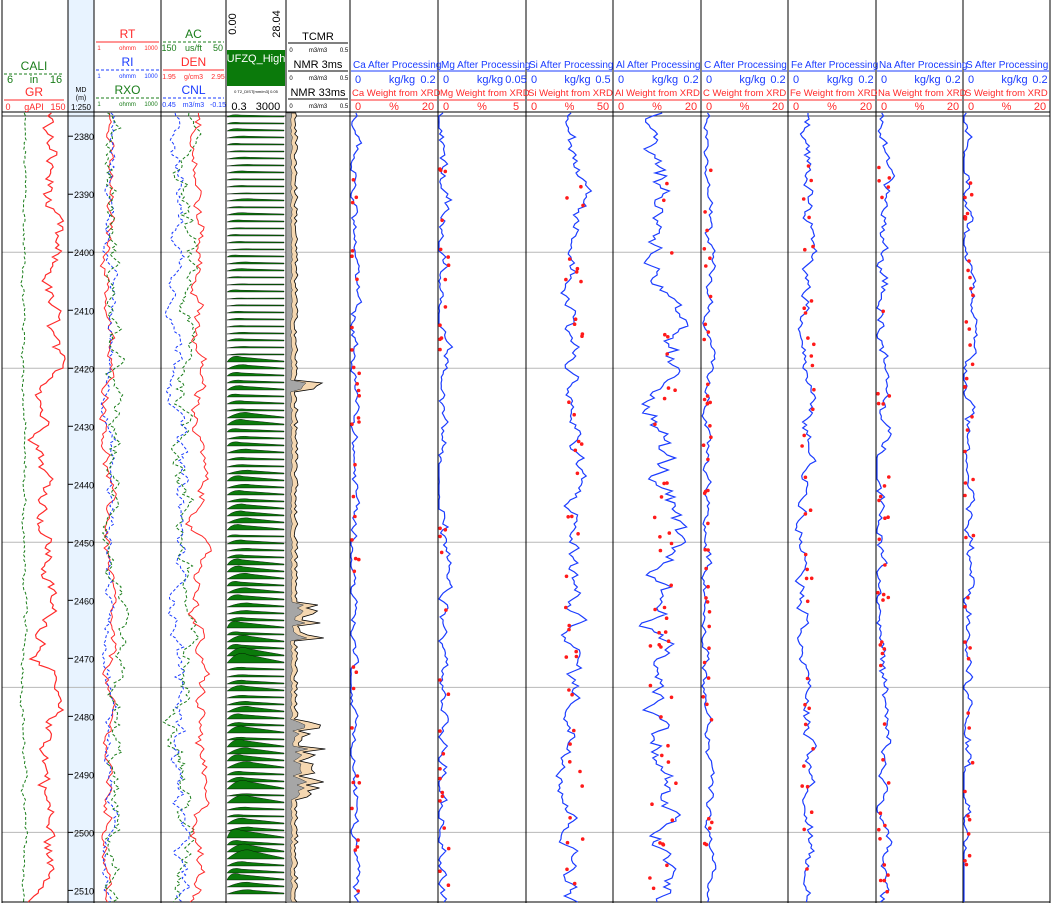 This screenshot has height=903, width=1052. I want to click on al-xrd-max: 20, so click(691, 107).